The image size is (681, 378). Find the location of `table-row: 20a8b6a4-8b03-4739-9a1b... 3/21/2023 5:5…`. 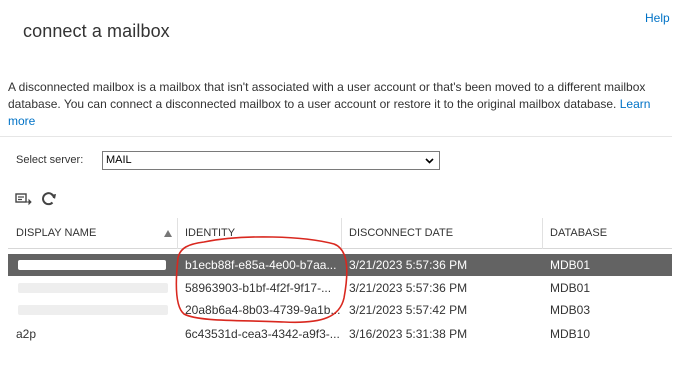

table-row: 20a8b6a4-8b03-4739-9a1b... 3/21/2023 5:5… is located at coordinates (340, 310).